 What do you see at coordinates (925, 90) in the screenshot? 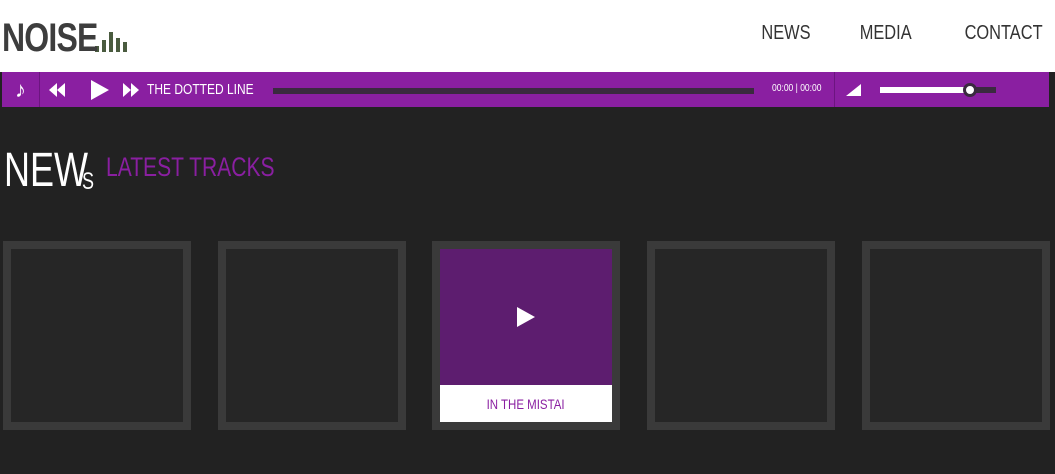
I see `volume-fill` at bounding box center [925, 90].